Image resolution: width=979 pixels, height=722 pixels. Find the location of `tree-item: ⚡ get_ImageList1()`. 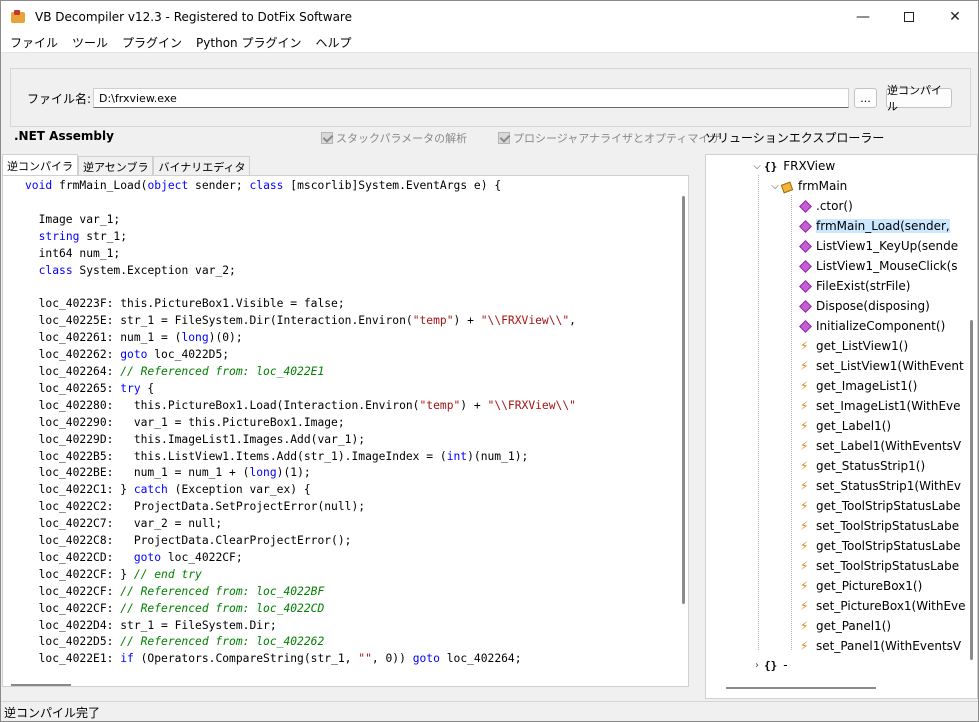

tree-item: ⚡ get_ImageList1() is located at coordinates (851, 386).